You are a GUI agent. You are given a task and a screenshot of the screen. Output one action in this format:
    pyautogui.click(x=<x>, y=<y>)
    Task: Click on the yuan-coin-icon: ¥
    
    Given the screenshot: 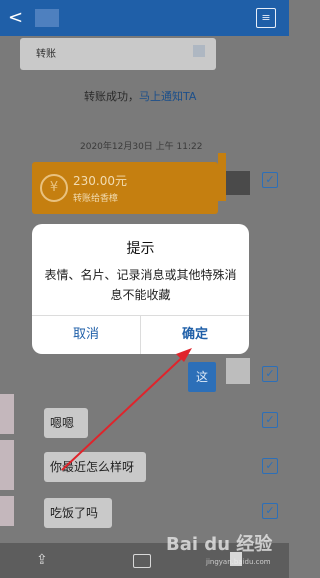 What is the action you would take?
    pyautogui.click(x=54, y=188)
    